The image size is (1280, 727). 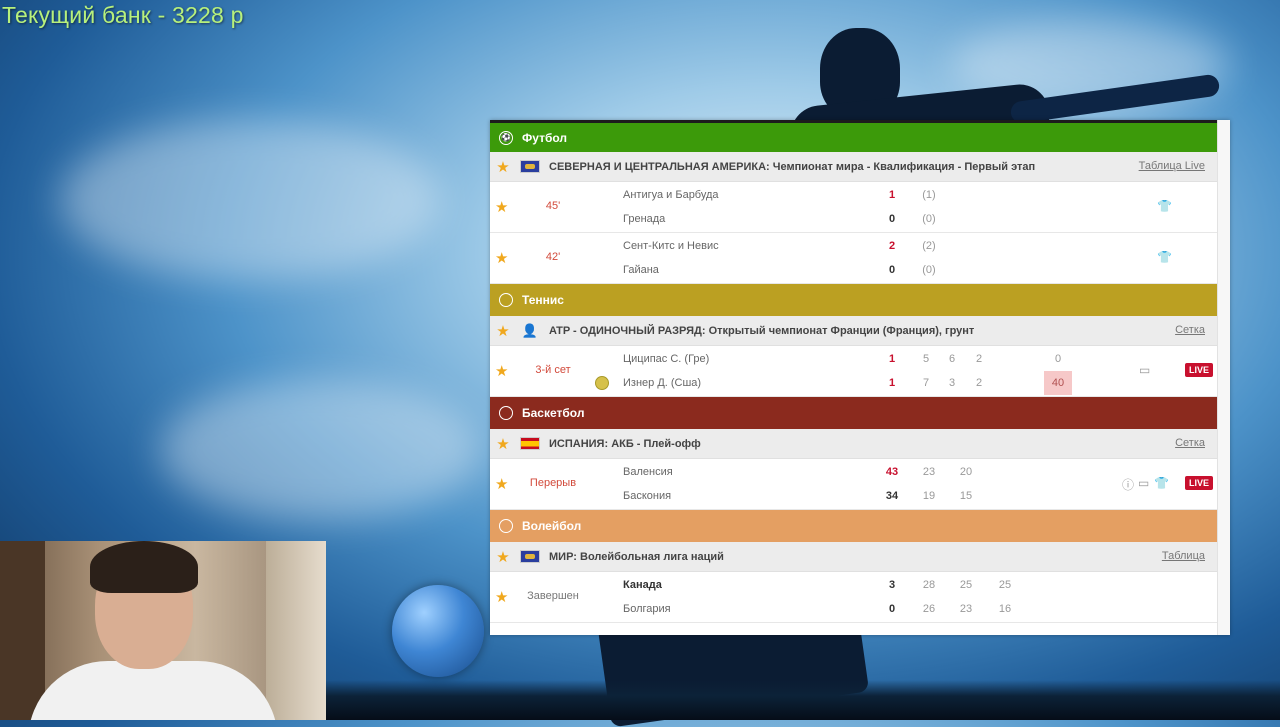 I want to click on set-score: 25, so click(x=966, y=585).